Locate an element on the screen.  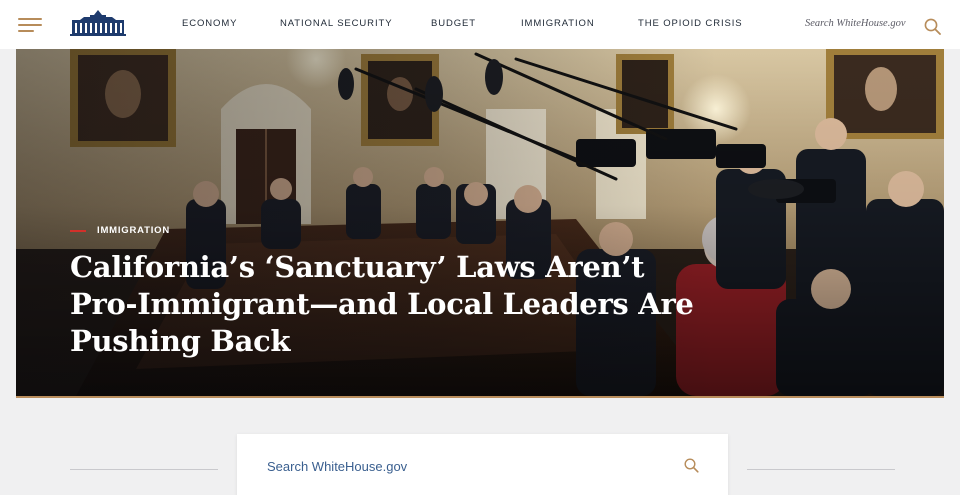
nav-opioid-crisis: THE OPIOID CRISIS is located at coordinates (690, 23).